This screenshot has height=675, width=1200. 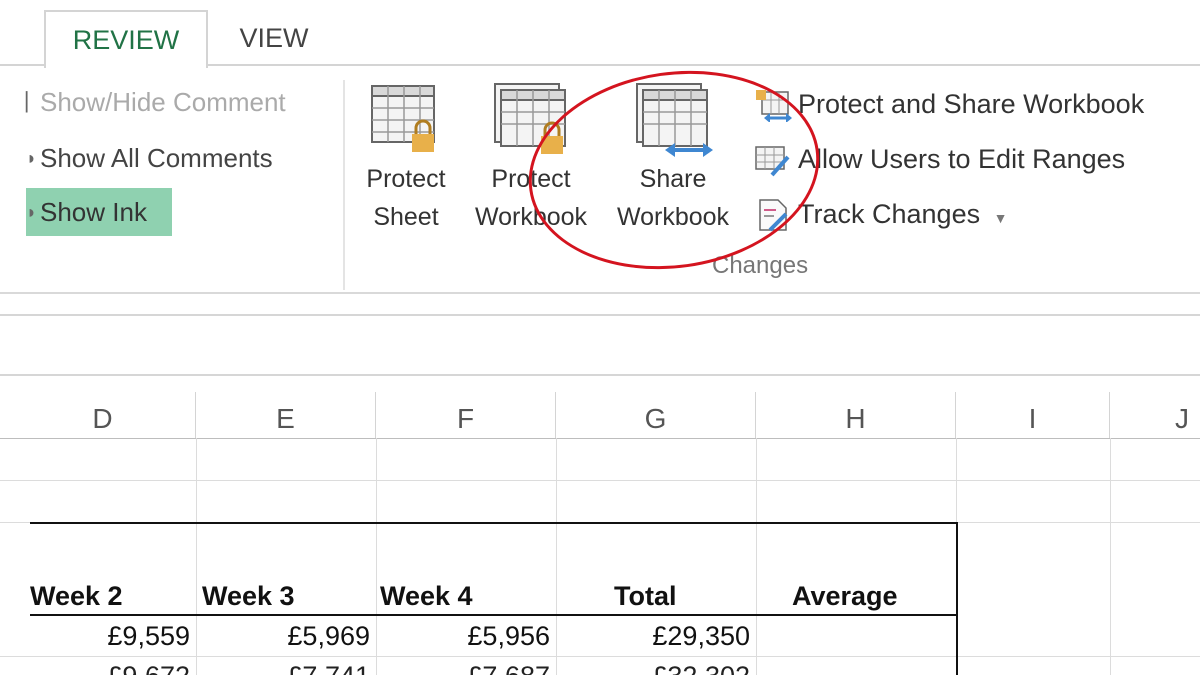 What do you see at coordinates (531, 217) in the screenshot?
I see `protect-workbook-line2: Workbook` at bounding box center [531, 217].